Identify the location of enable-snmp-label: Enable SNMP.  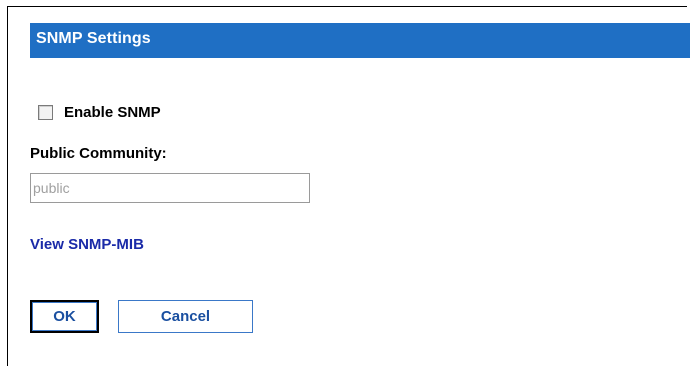
(112, 112).